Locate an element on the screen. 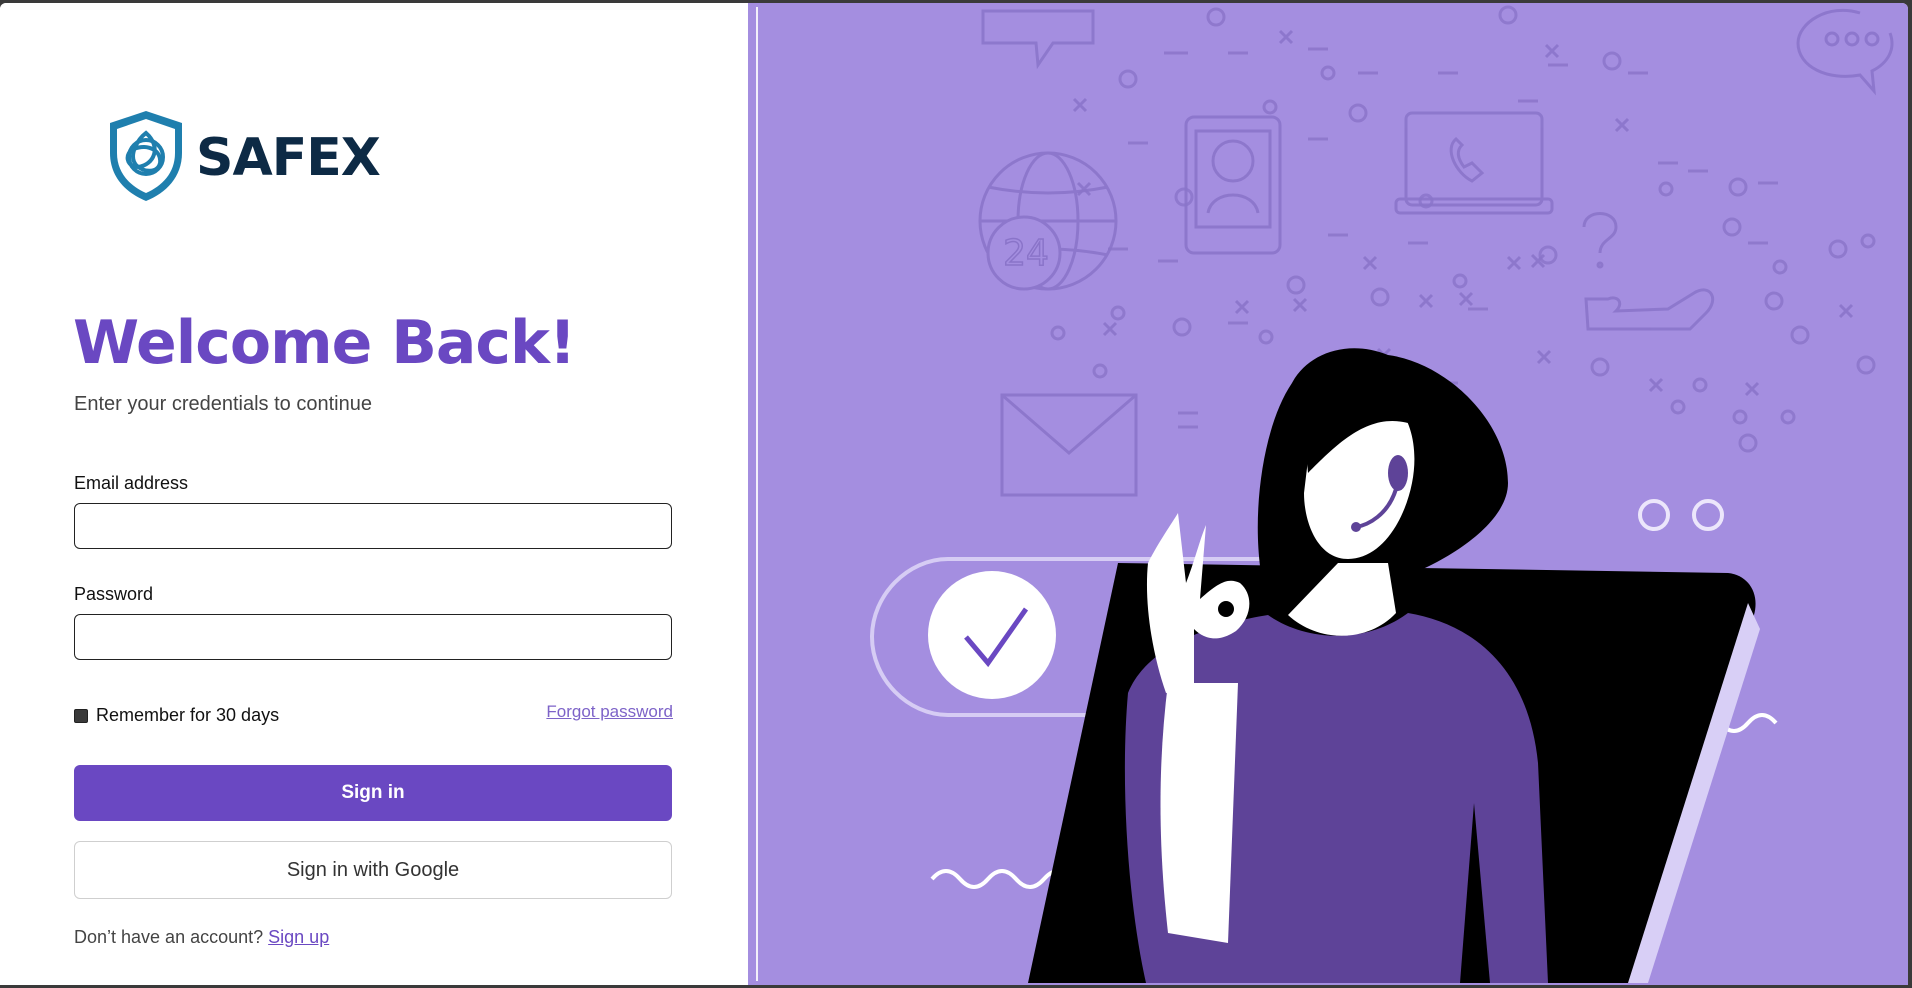 This screenshot has height=988, width=1912. forgot-password-link: Forgot password is located at coordinates (609, 712).